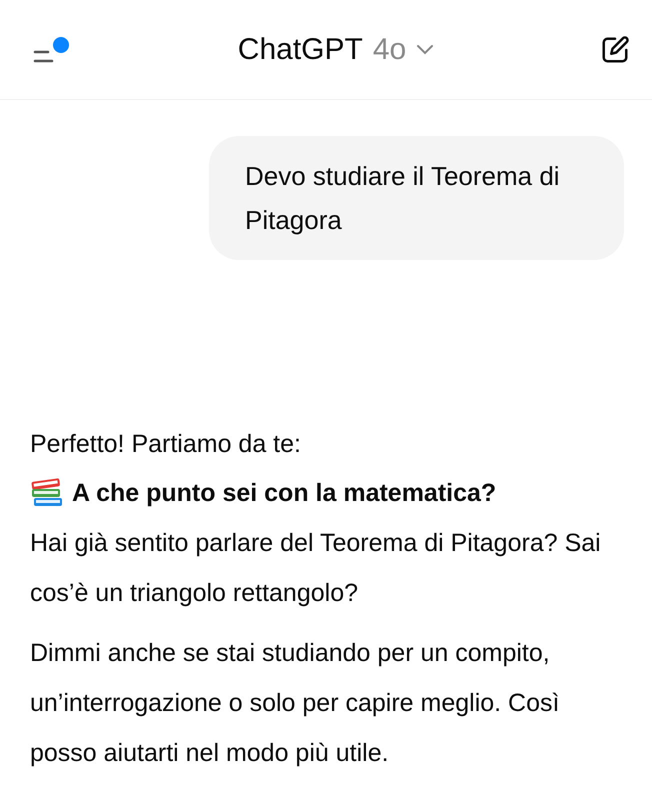 The height and width of the screenshot is (800, 652). Describe the element at coordinates (416, 198) in the screenshot. I see `user-message: Devo studiare il Teorema di Pitagora` at that location.